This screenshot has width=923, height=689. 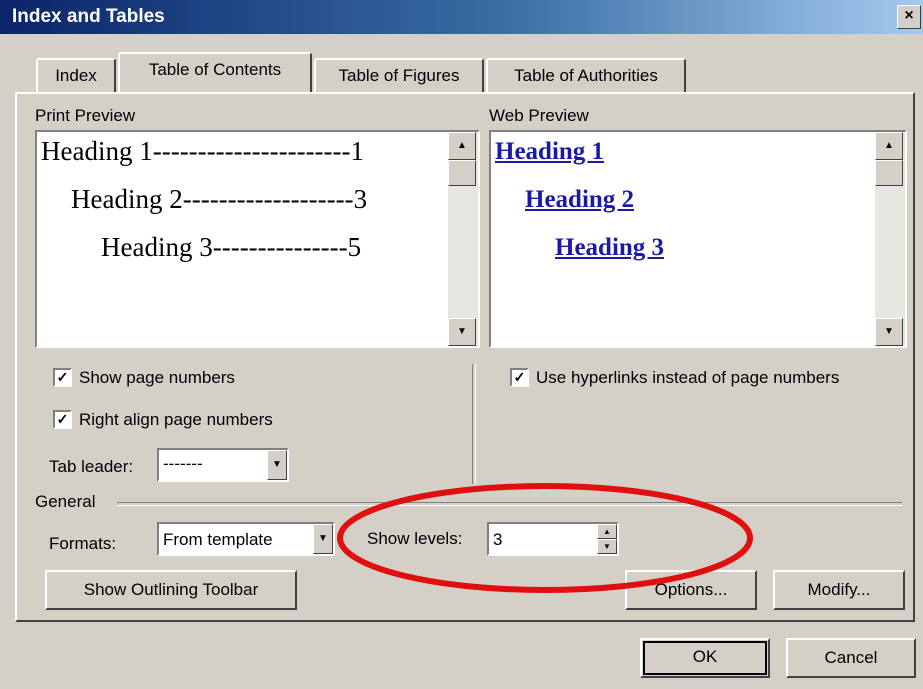 What do you see at coordinates (461, 17) in the screenshot?
I see `title-bar: Index and Tables ×` at bounding box center [461, 17].